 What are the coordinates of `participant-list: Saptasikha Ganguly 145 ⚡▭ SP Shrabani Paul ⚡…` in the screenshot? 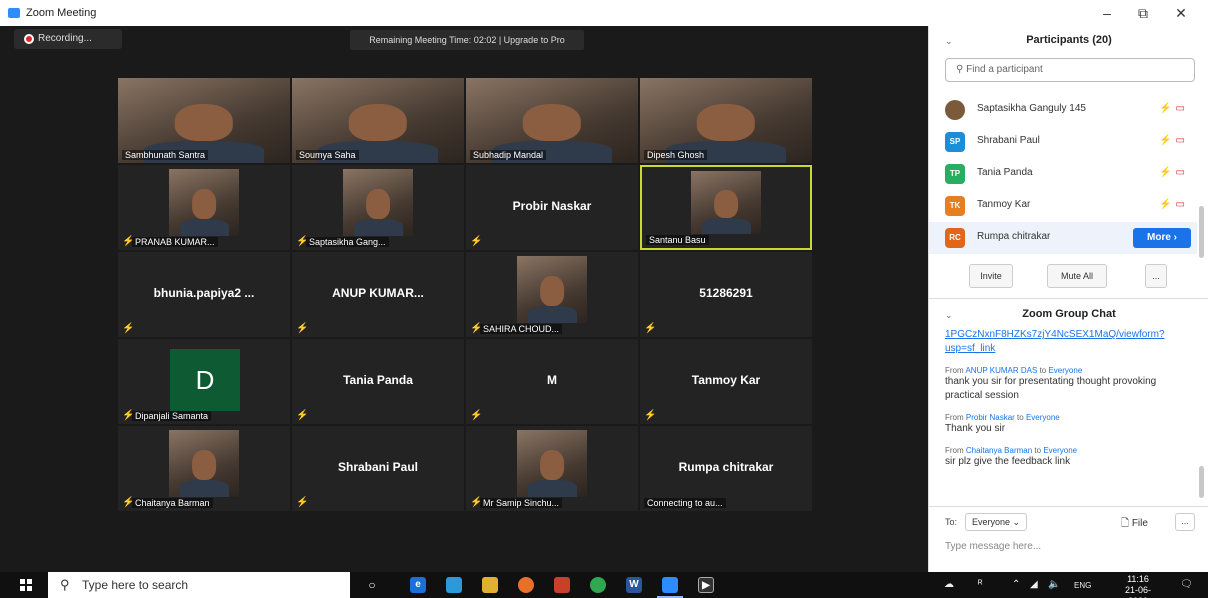 It's located at (1063, 174).